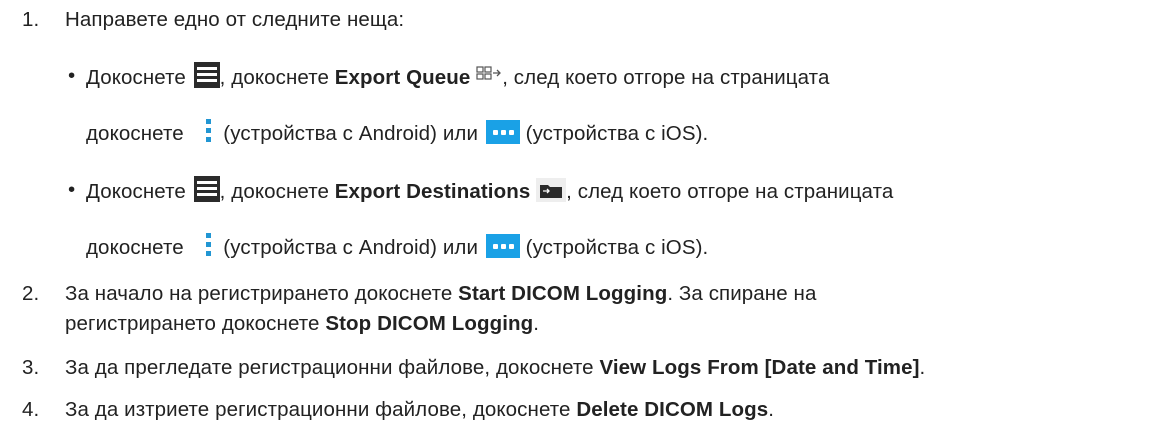 The image size is (1170, 436). I want to click on step-text: регистрирането докоснете, so click(195, 323).